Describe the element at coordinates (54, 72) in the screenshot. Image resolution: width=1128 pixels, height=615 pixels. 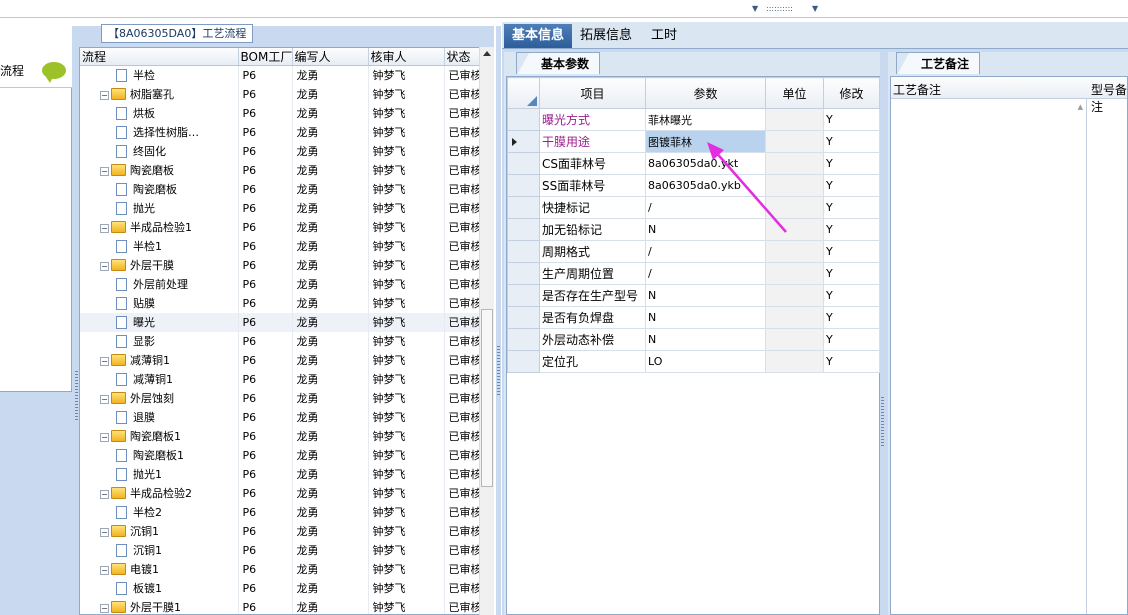
I see `chat-bubble-icon` at that location.